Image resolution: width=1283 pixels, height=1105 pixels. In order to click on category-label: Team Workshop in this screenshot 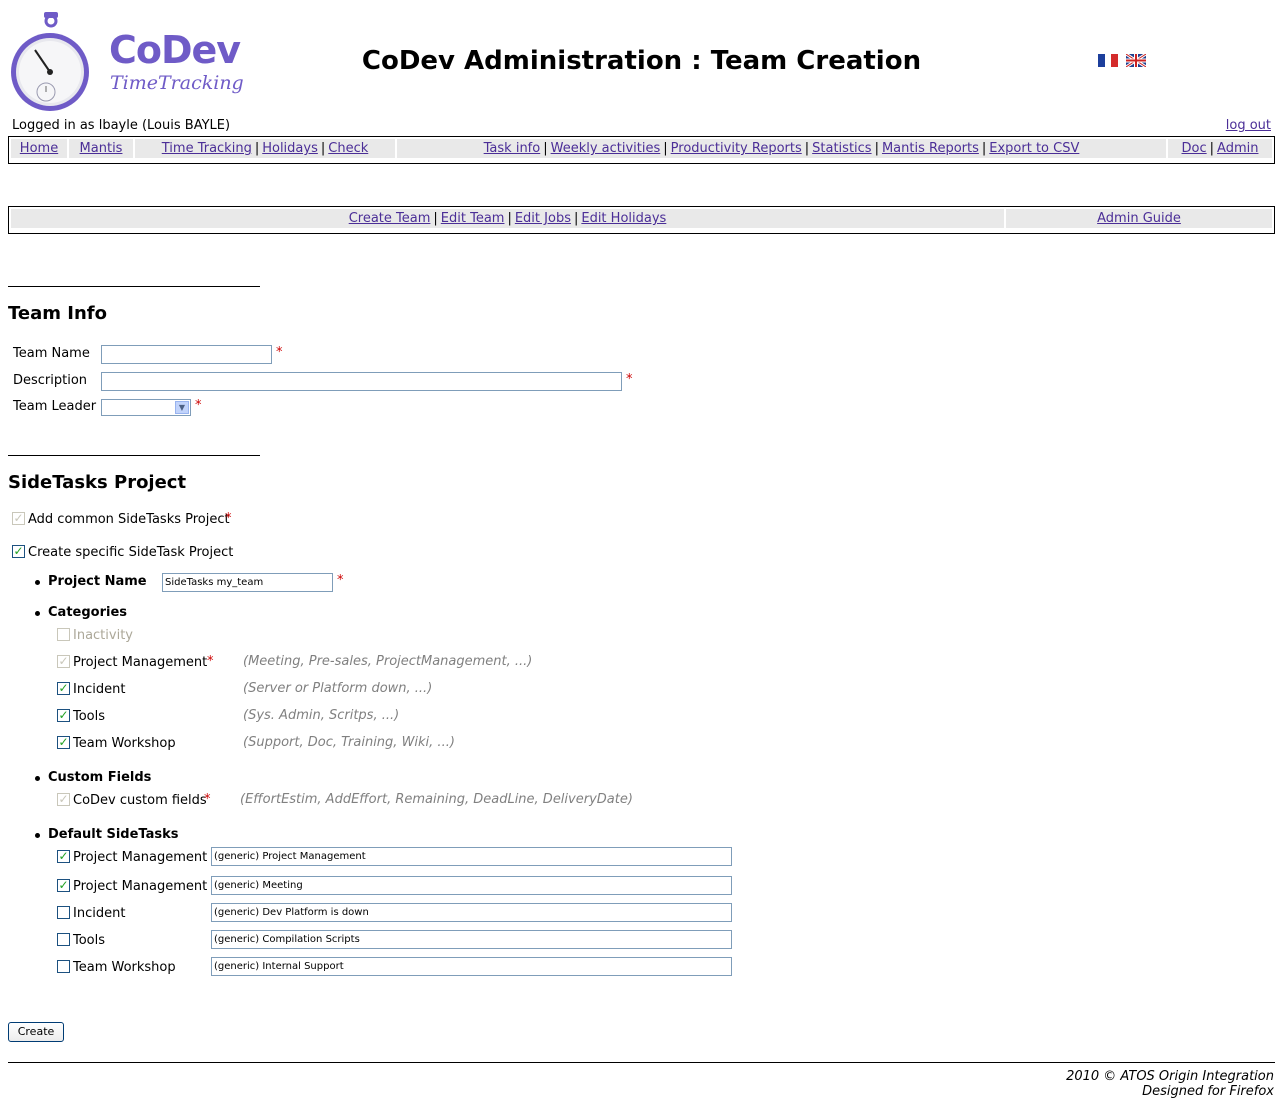, I will do `click(124, 743)`.